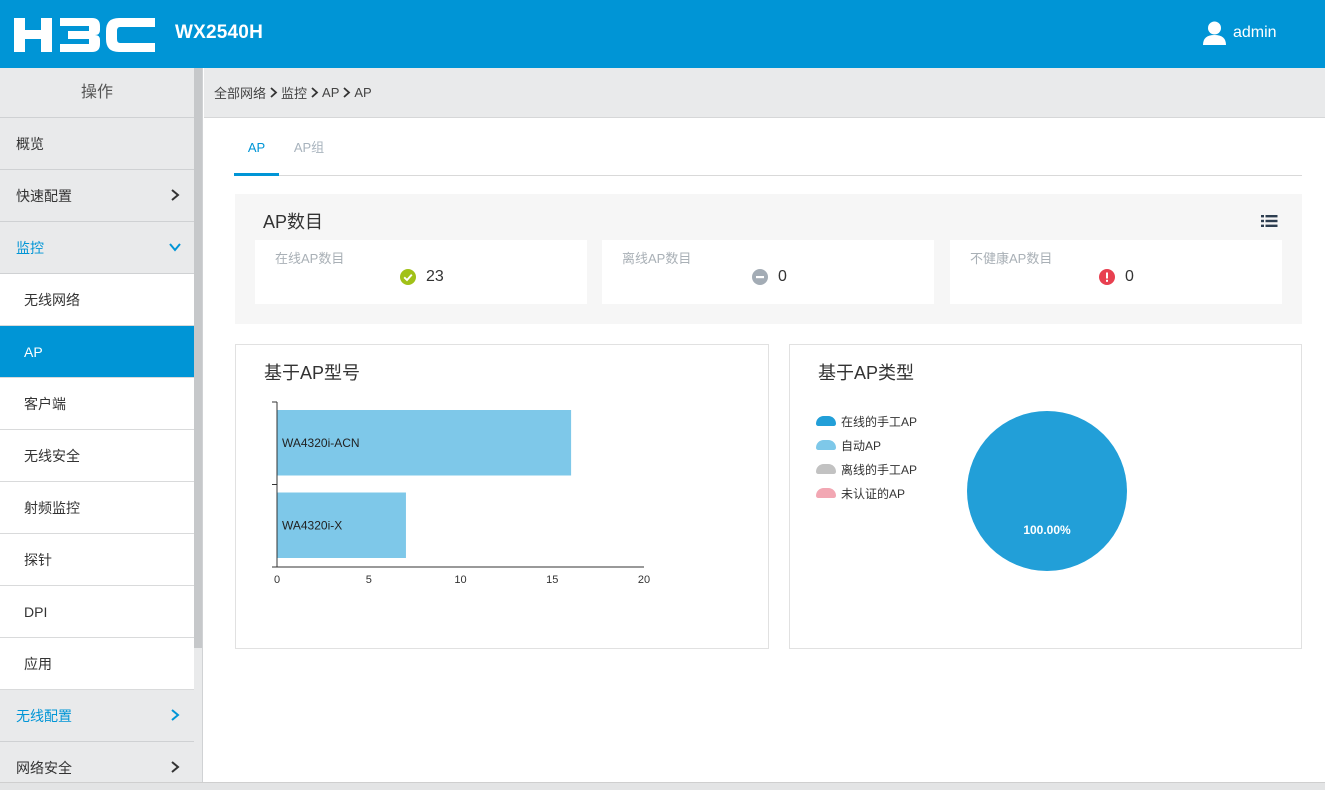  Describe the element at coordinates (879, 421) in the screenshot. I see `legend-label: 在线的手工AP` at that location.